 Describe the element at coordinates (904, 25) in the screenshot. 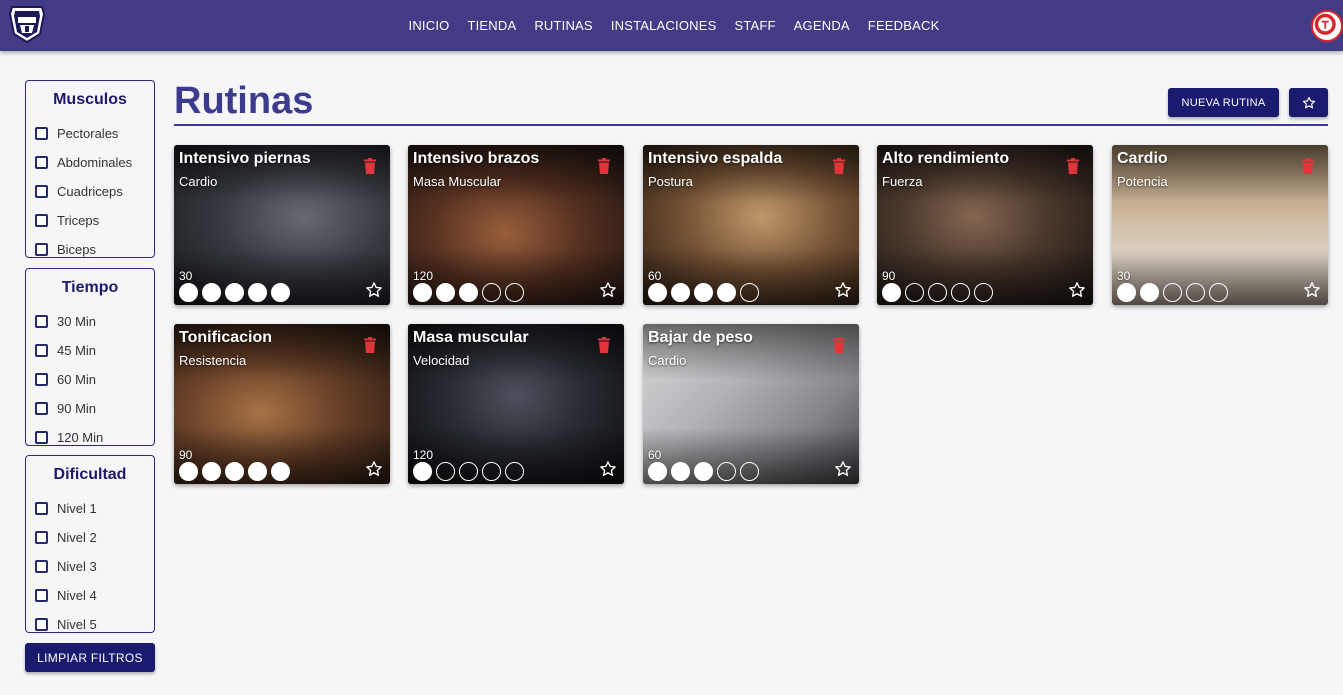

I see `nav-feedback: FEEDBACK` at that location.